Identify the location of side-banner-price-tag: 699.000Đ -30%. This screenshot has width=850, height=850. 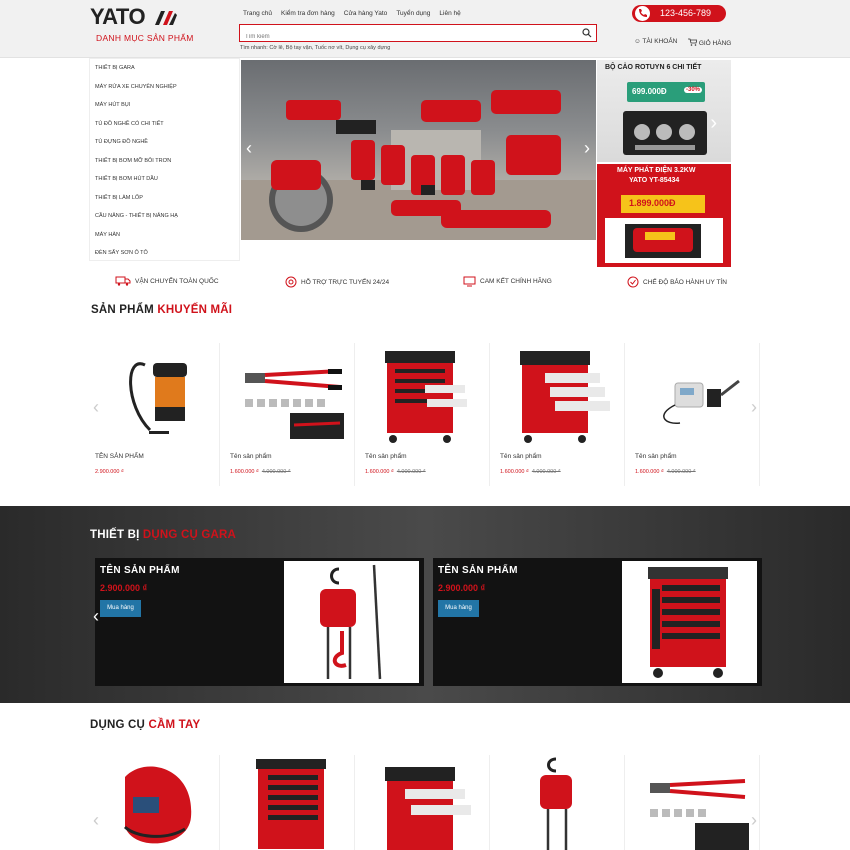
(666, 92).